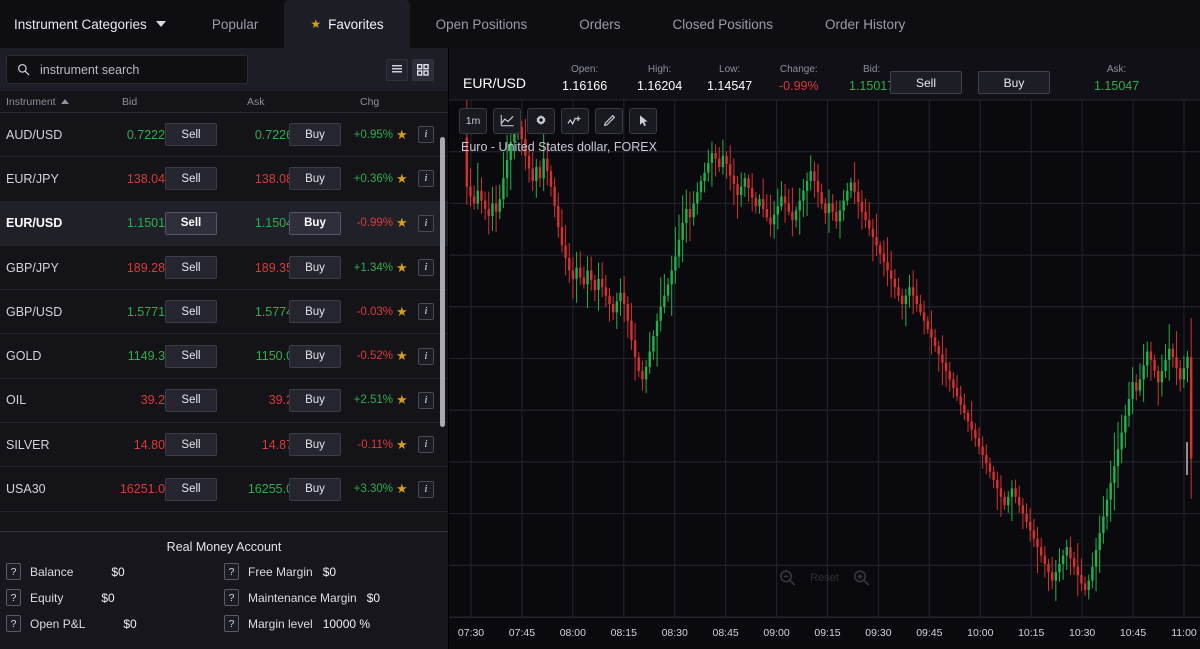 This screenshot has height=649, width=1200. What do you see at coordinates (507, 121) in the screenshot?
I see `chart-type-icon` at bounding box center [507, 121].